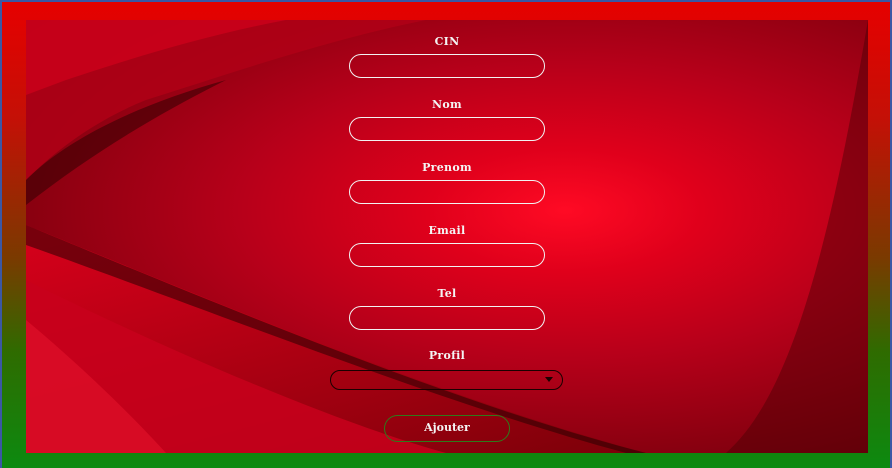 This screenshot has height=468, width=892. What do you see at coordinates (447, 255) in the screenshot?
I see `email-input` at bounding box center [447, 255].